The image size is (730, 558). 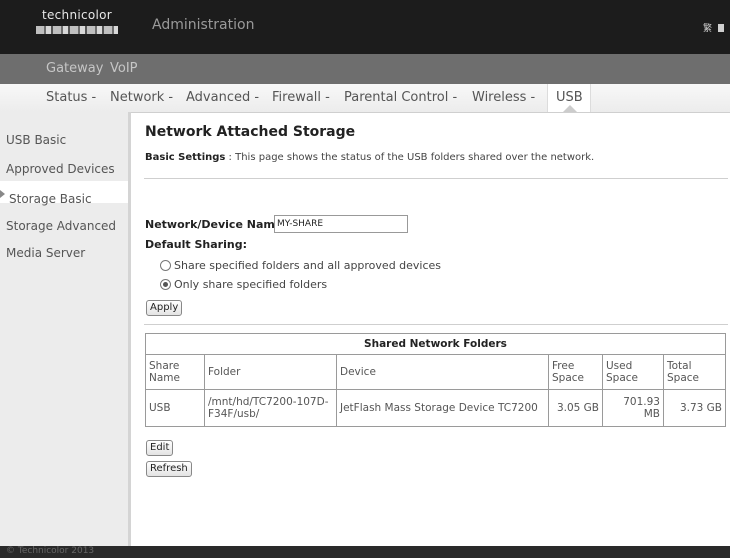 What do you see at coordinates (251, 284) in the screenshot?
I see `radio-label: Only share specified folders` at bounding box center [251, 284].